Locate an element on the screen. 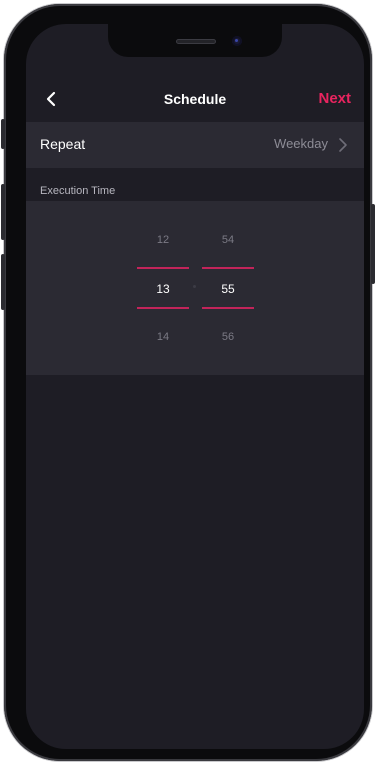  speaker-grille is located at coordinates (196, 41).